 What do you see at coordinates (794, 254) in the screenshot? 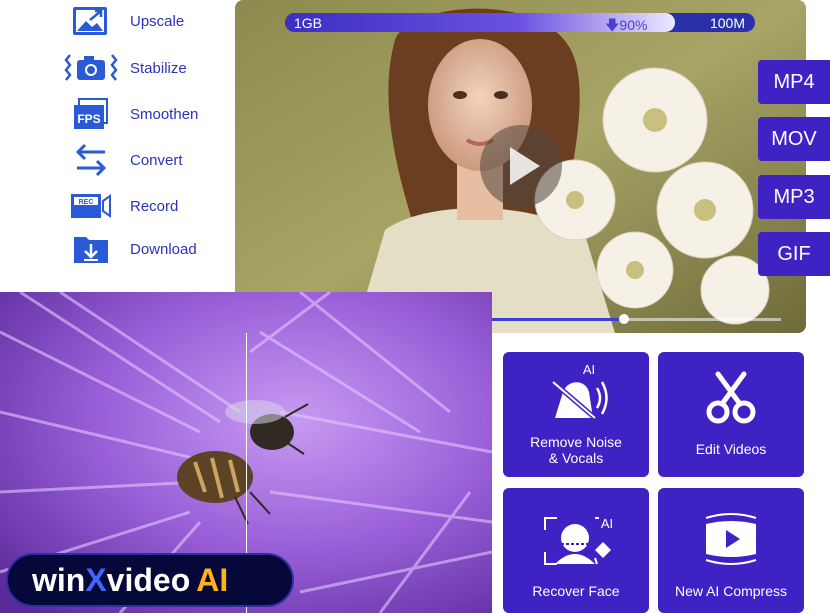
I see `format-gif-button: GIF` at bounding box center [794, 254].